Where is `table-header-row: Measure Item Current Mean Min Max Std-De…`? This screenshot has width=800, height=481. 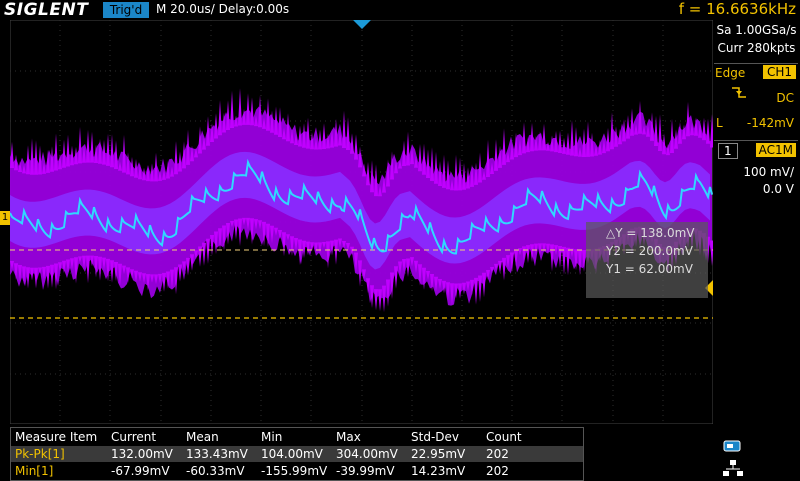
table-header-row: Measure Item Current Mean Min Max Std-De… is located at coordinates (297, 437).